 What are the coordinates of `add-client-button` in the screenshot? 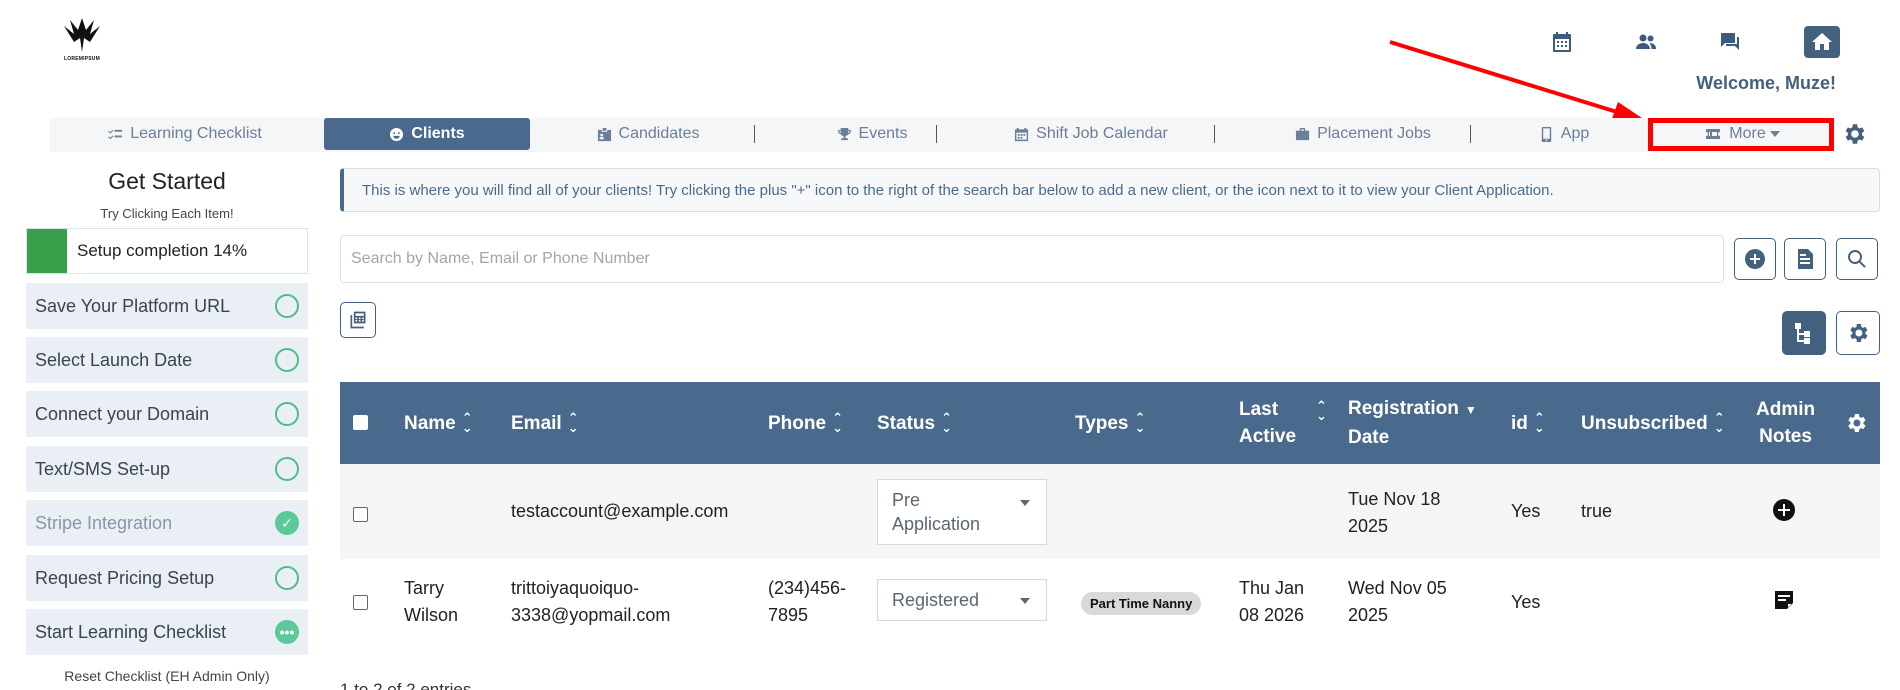 It's located at (1755, 259).